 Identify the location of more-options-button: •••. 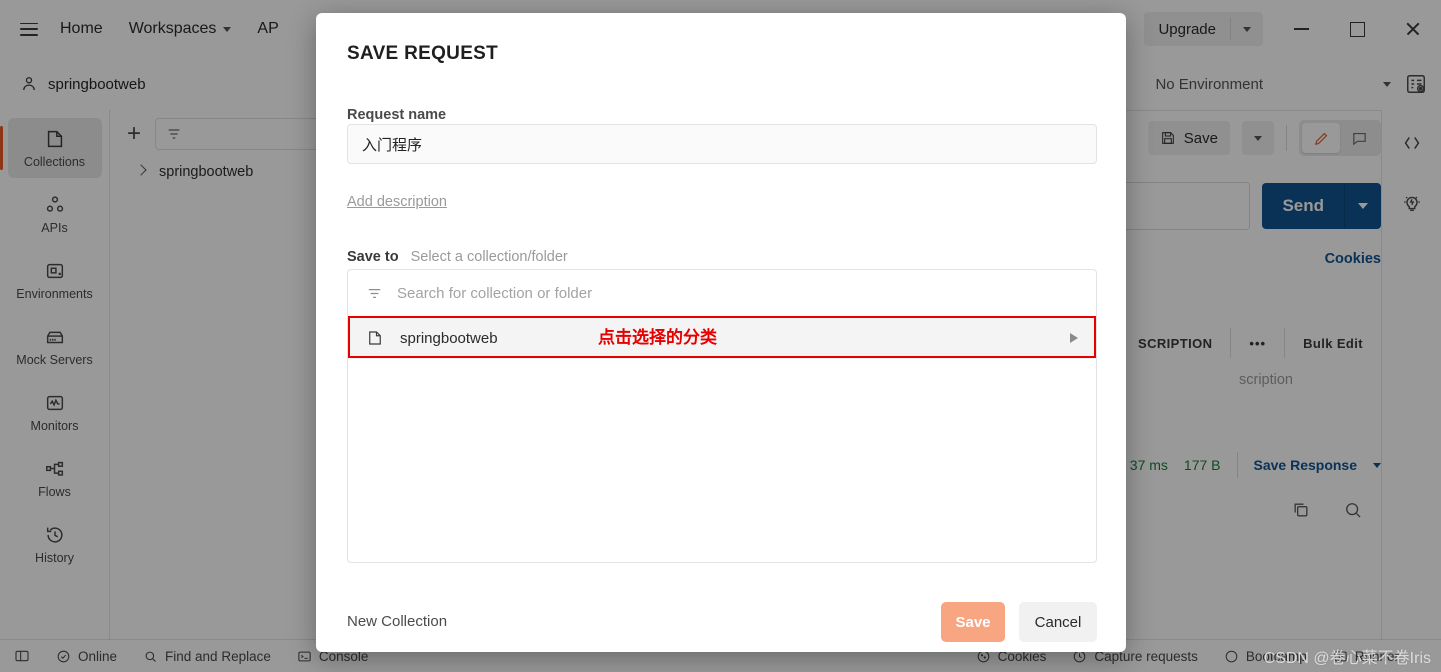
(1257, 343).